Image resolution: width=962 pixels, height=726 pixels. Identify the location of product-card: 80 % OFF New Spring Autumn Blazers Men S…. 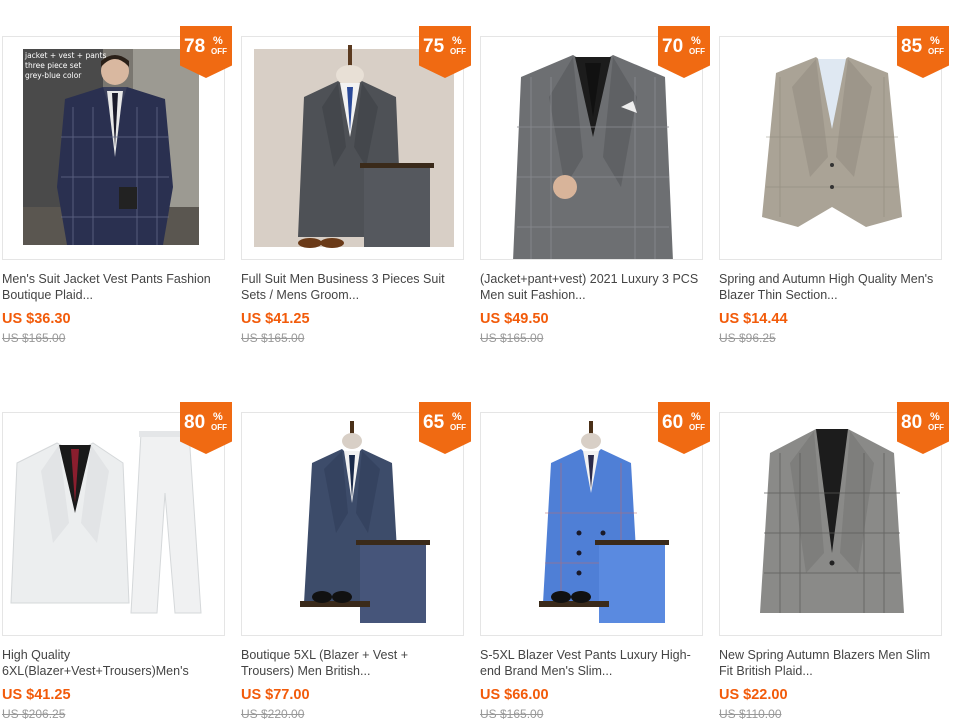
(833, 548).